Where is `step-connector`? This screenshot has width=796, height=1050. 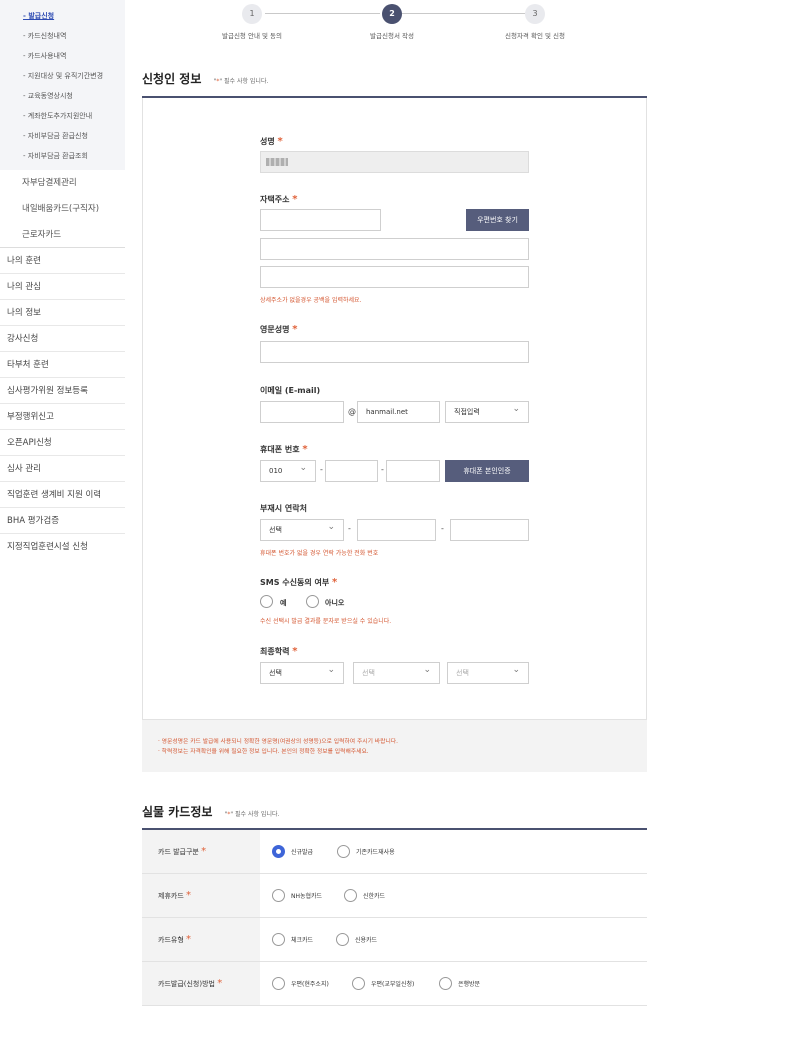
step-connector is located at coordinates (462, 13).